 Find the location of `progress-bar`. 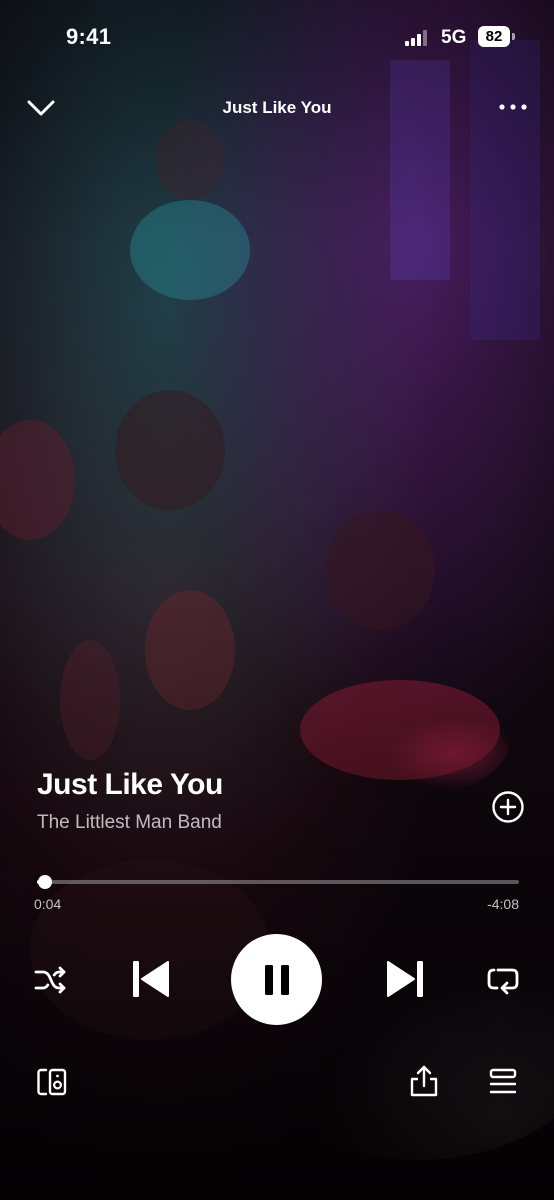

progress-bar is located at coordinates (278, 882).